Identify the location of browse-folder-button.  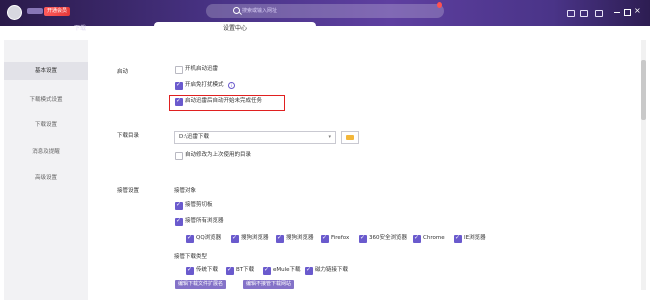
(350, 137).